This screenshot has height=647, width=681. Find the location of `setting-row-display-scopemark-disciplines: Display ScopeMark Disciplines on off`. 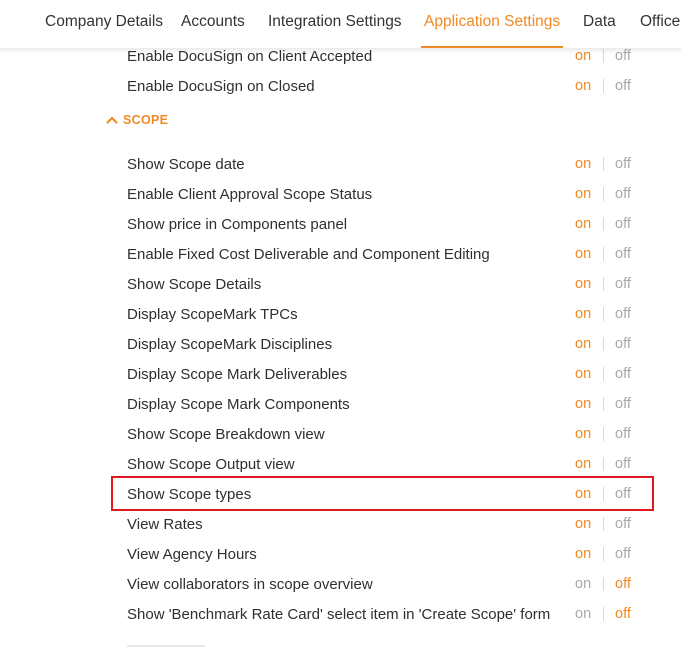

setting-row-display-scopemark-disciplines: Display ScopeMark Disciplines on off is located at coordinates (387, 345).